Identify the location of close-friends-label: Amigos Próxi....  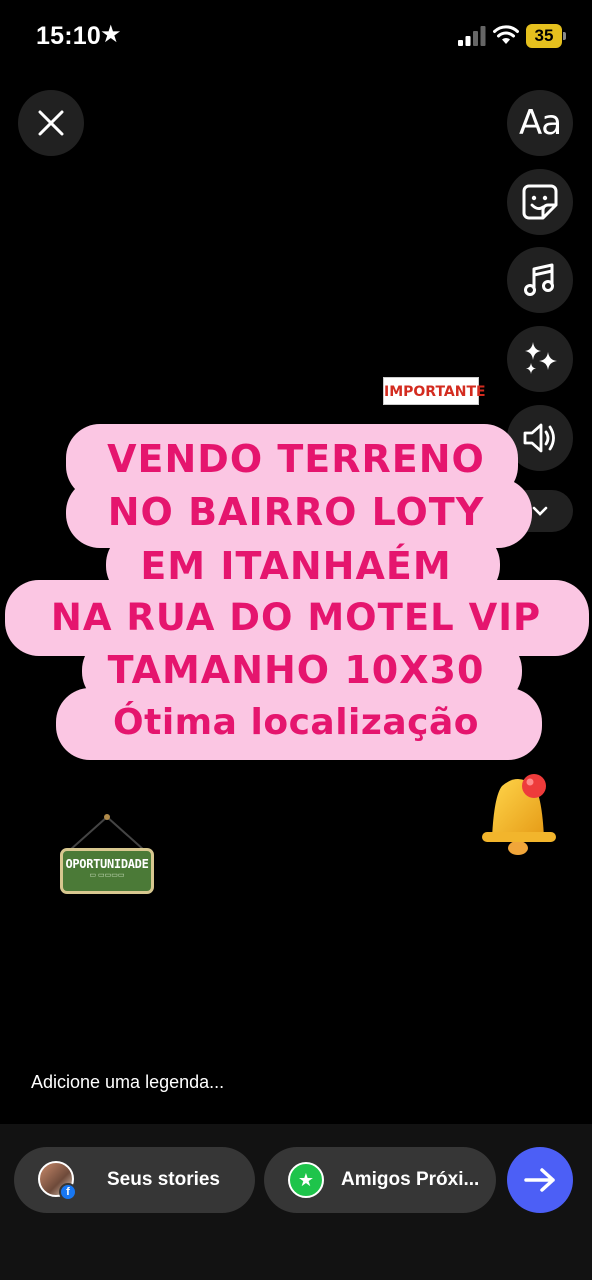
(410, 1179).